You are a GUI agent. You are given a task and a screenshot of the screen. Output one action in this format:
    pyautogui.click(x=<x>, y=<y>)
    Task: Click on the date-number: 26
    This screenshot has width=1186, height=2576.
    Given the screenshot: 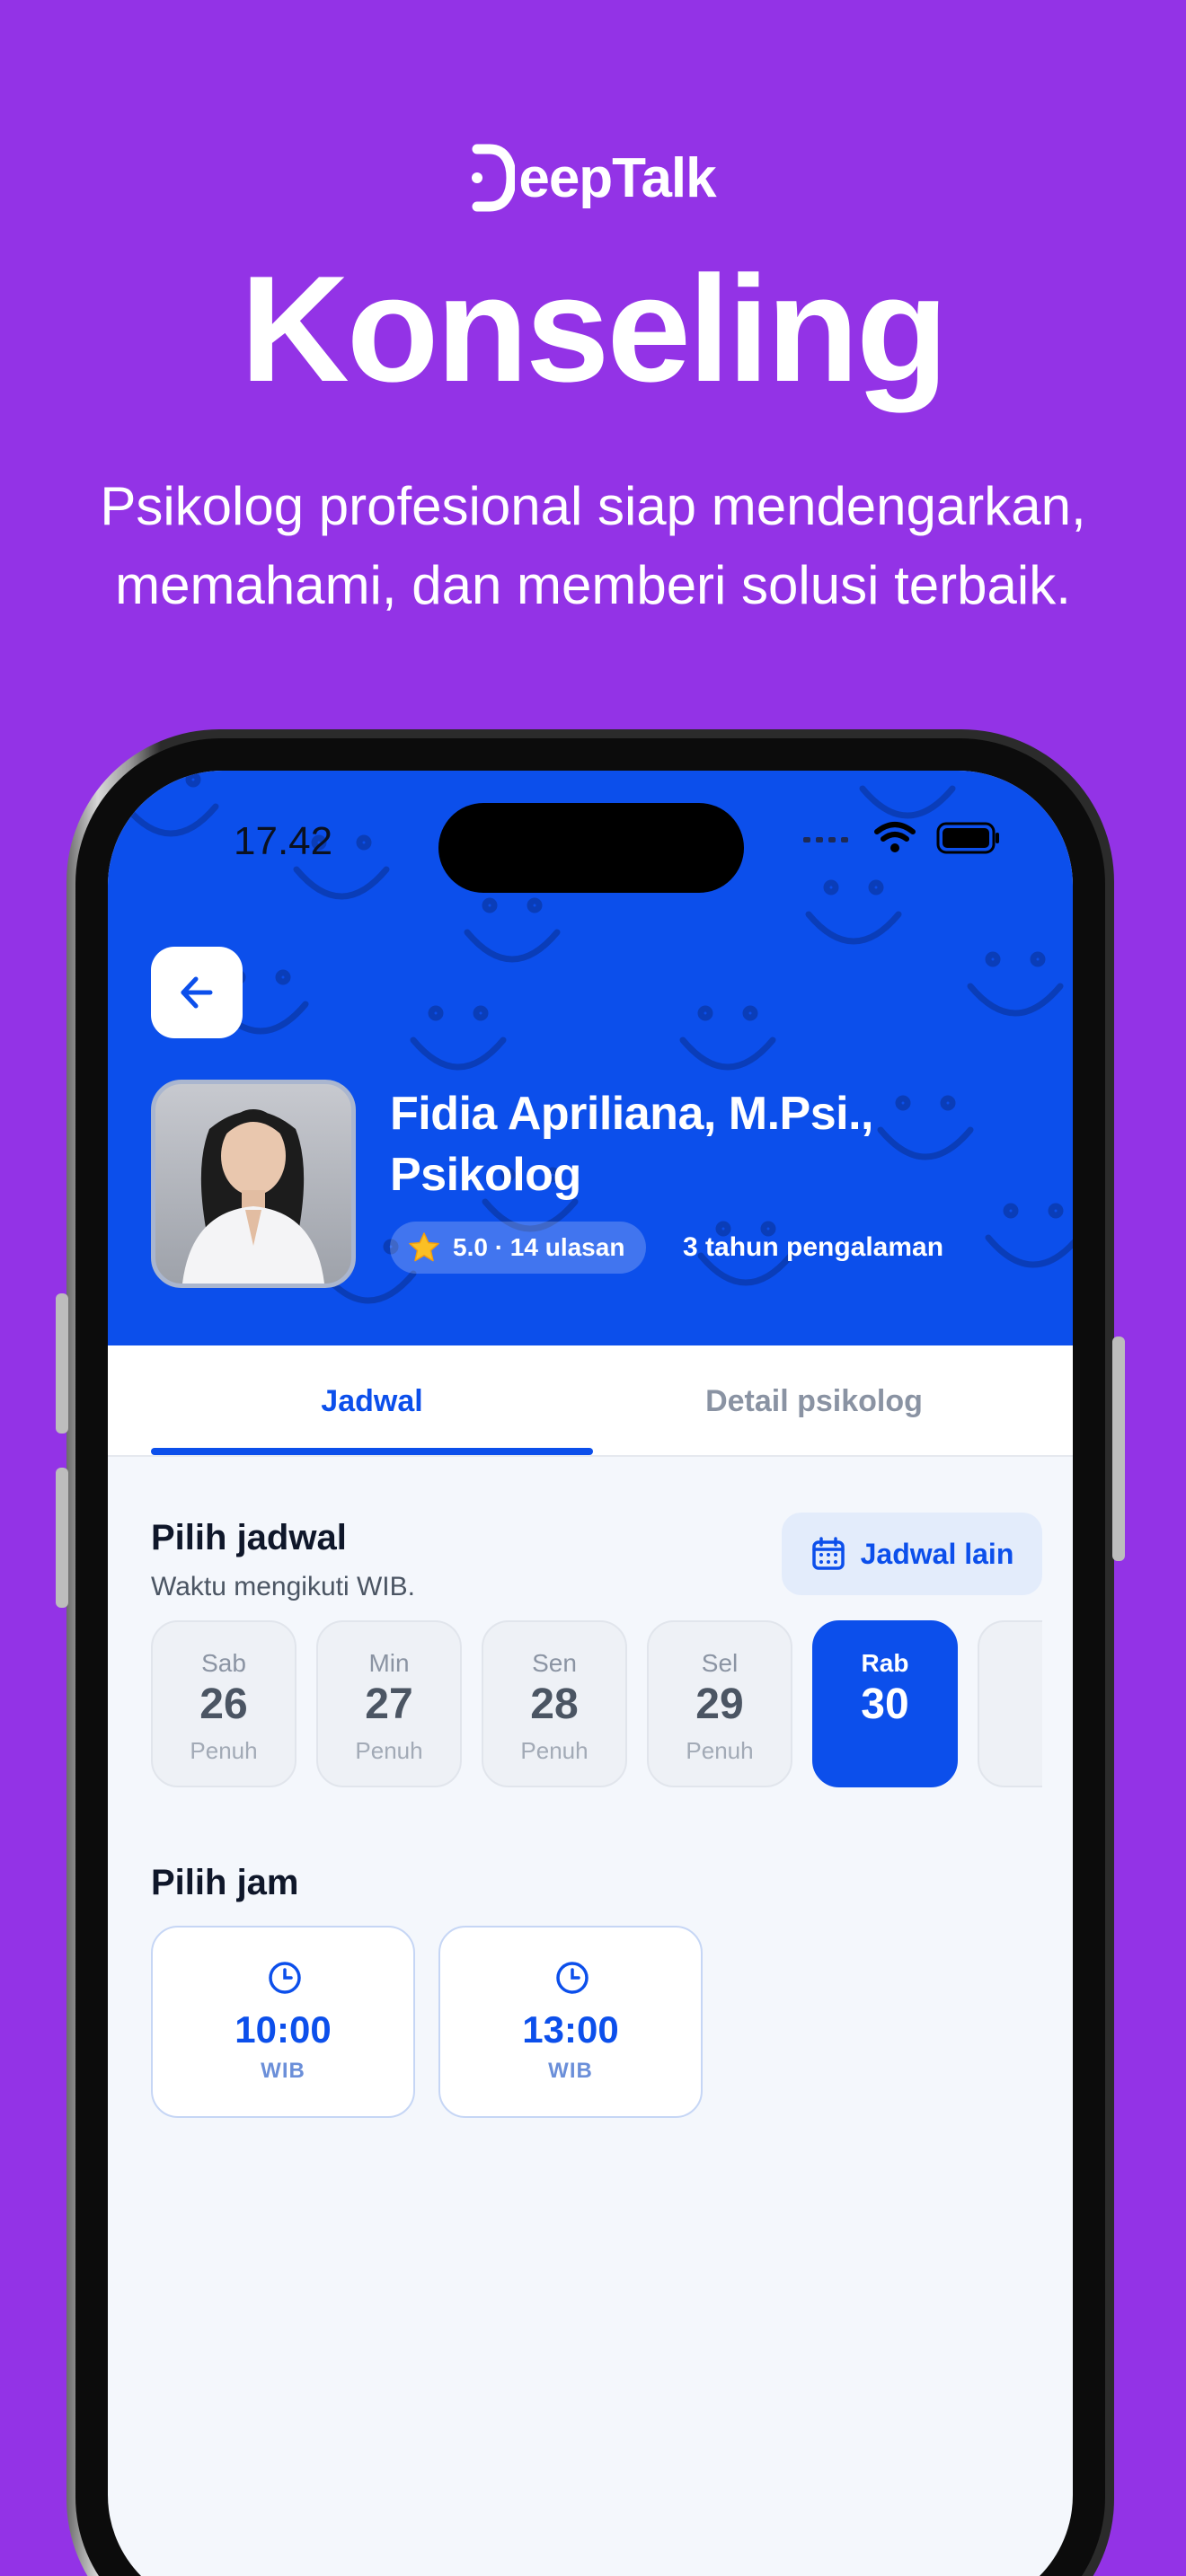 What is the action you would take?
    pyautogui.click(x=223, y=1704)
    